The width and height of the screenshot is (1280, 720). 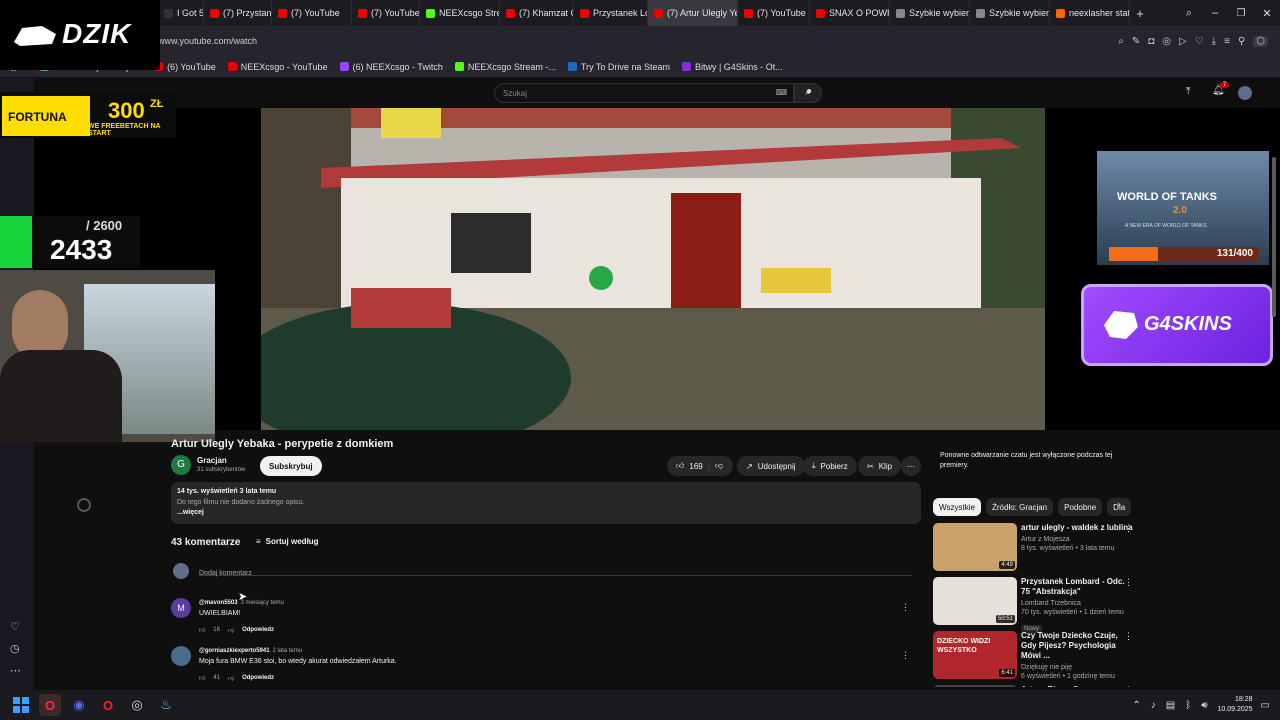 I want to click on search-tabs-icon: ⌕, so click(x=1189, y=13).